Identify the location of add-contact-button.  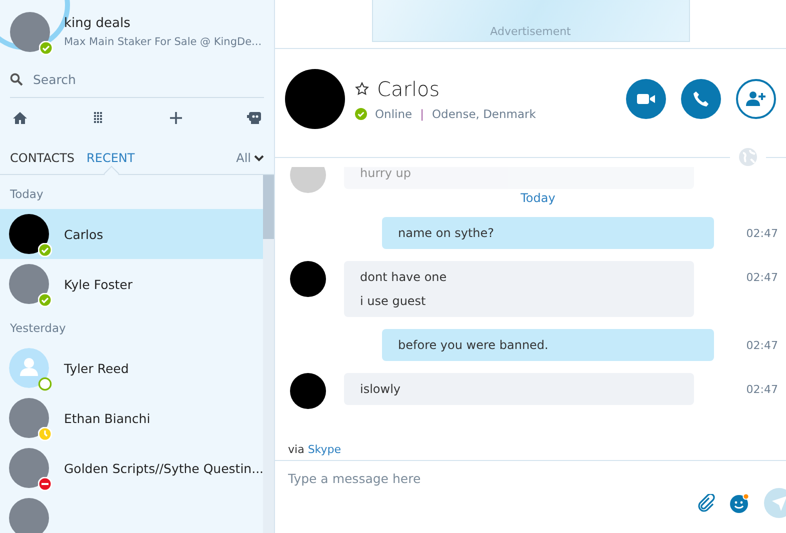
(756, 99).